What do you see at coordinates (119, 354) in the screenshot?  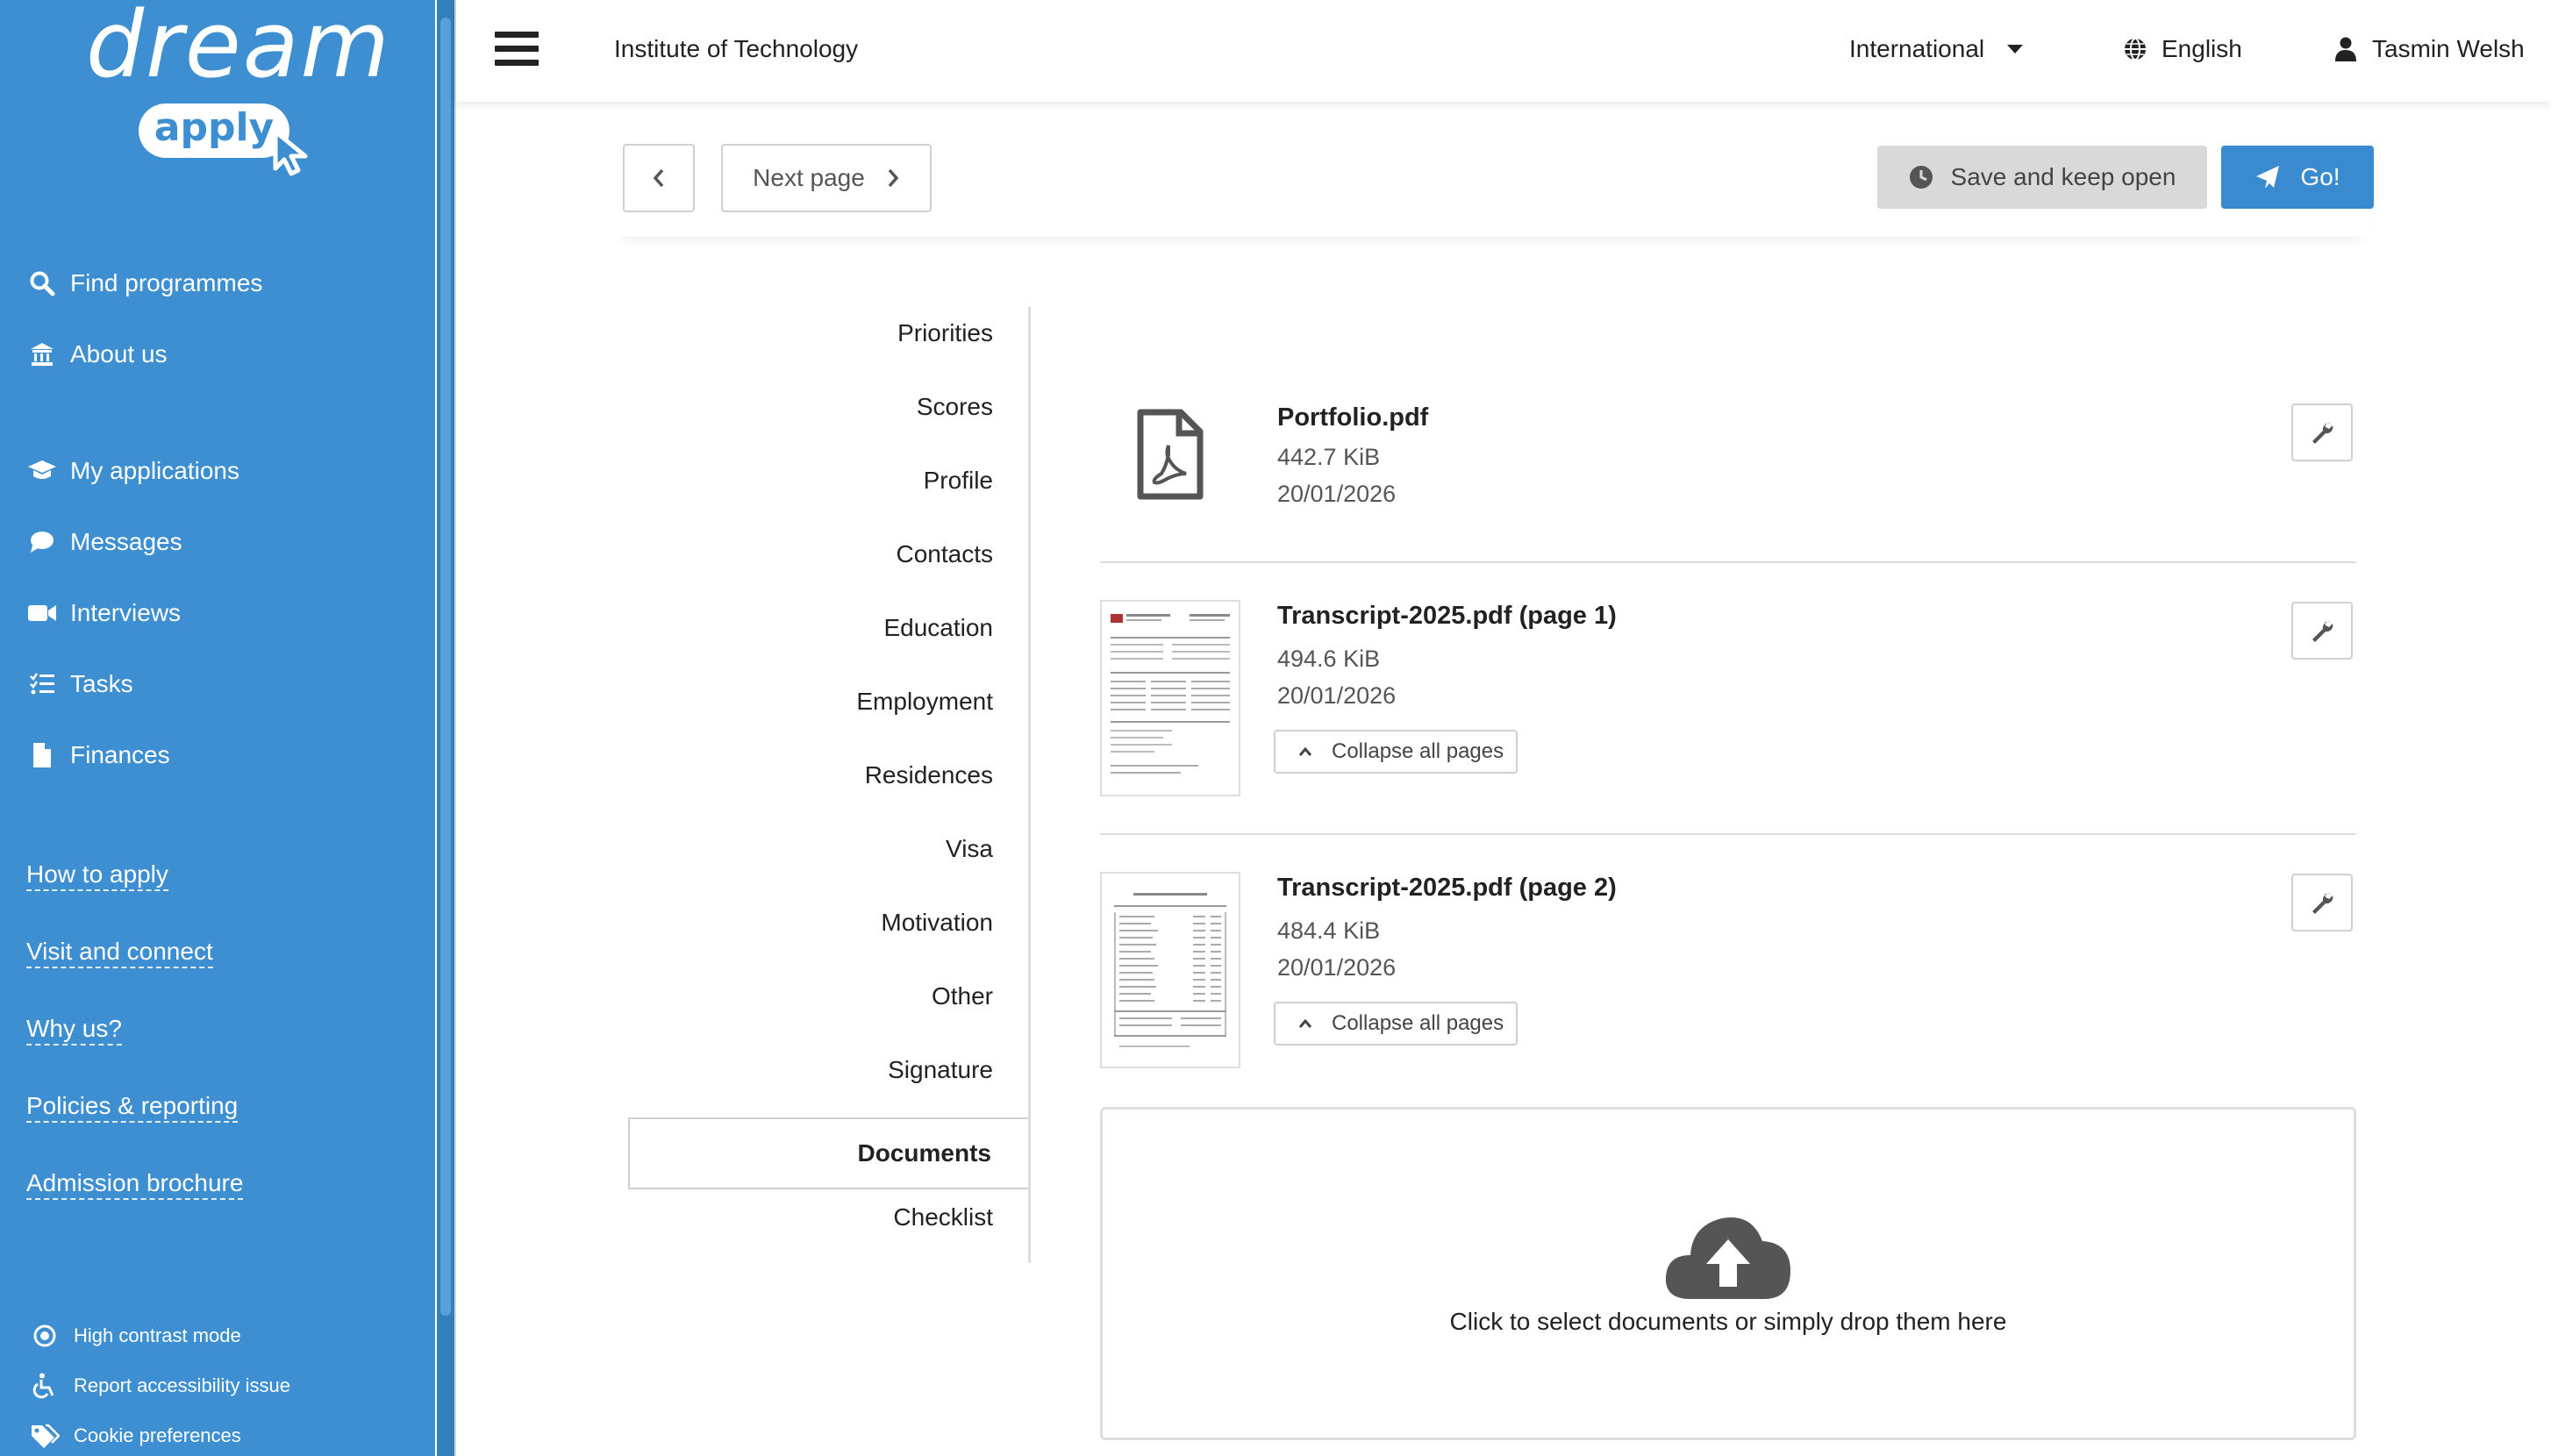 I see `sidebar-item-label: About us` at bounding box center [119, 354].